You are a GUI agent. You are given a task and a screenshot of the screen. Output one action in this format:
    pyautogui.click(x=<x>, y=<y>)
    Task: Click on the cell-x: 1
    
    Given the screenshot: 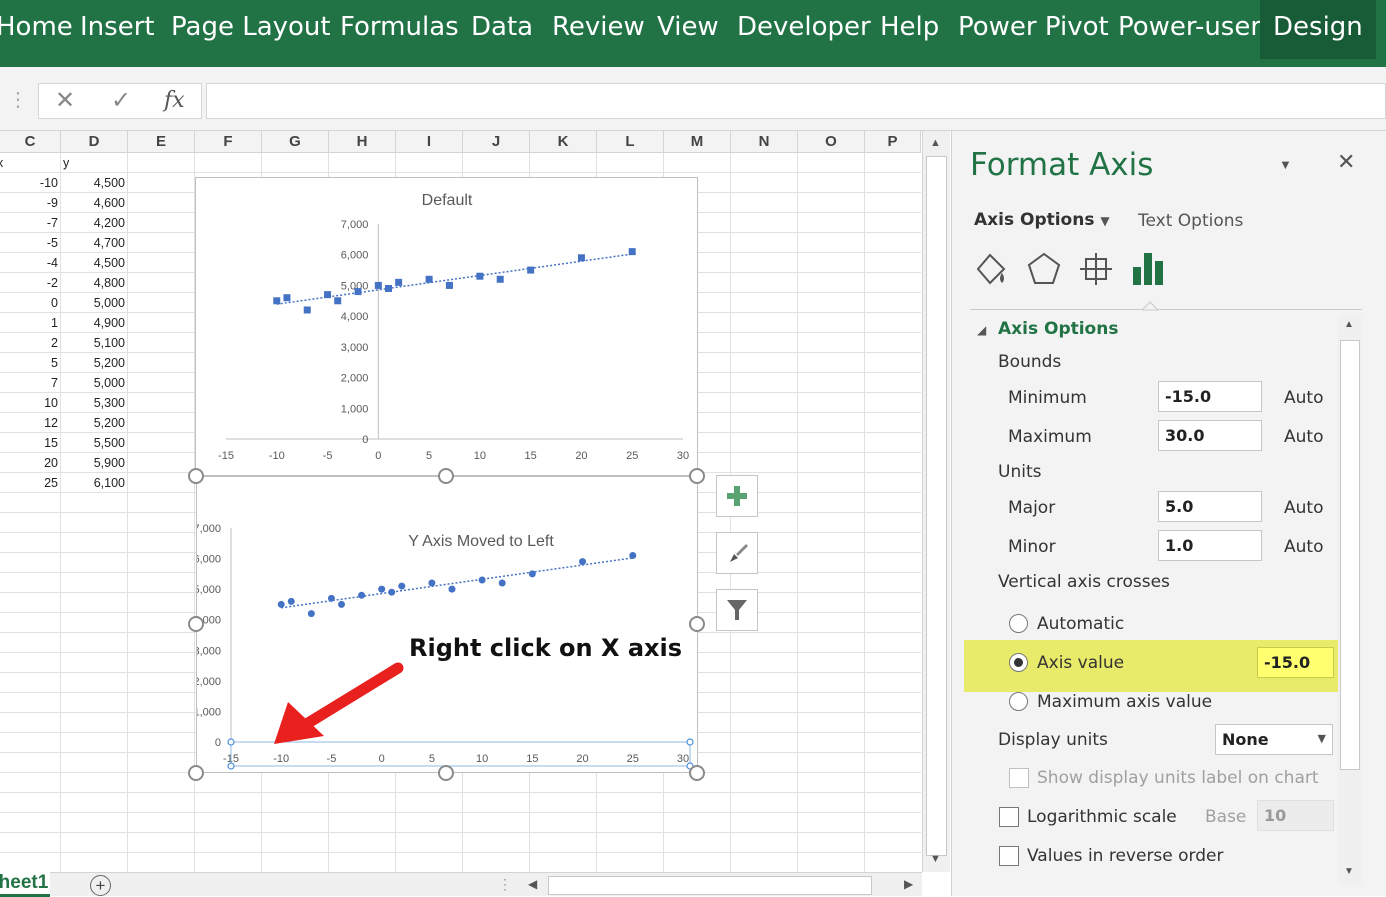 What is the action you would take?
    pyautogui.click(x=29, y=323)
    